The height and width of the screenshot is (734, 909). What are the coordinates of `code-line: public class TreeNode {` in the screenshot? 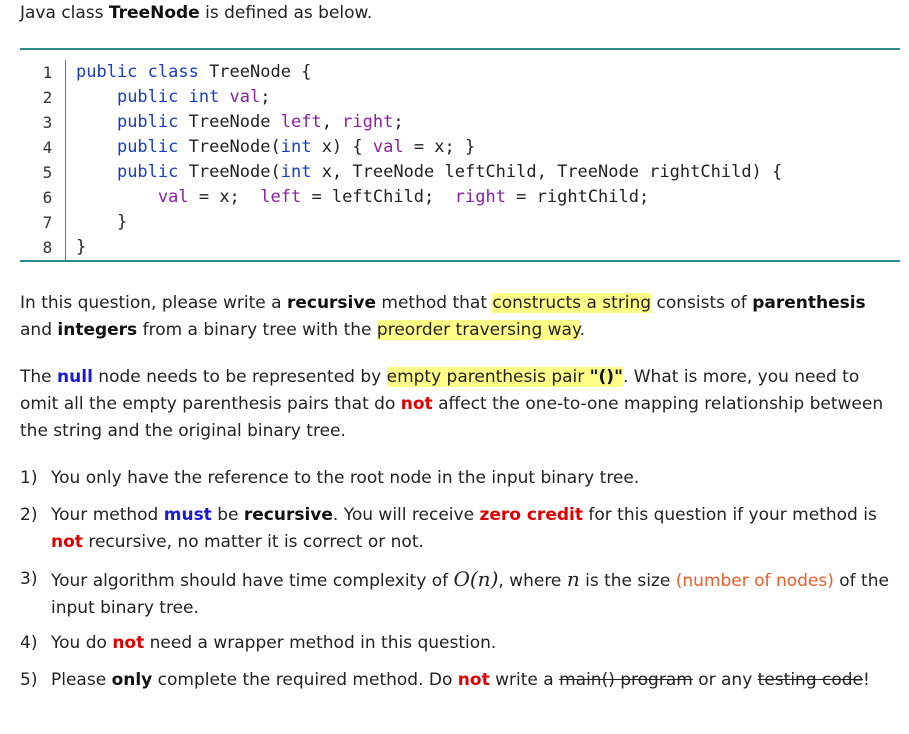 It's located at (194, 72).